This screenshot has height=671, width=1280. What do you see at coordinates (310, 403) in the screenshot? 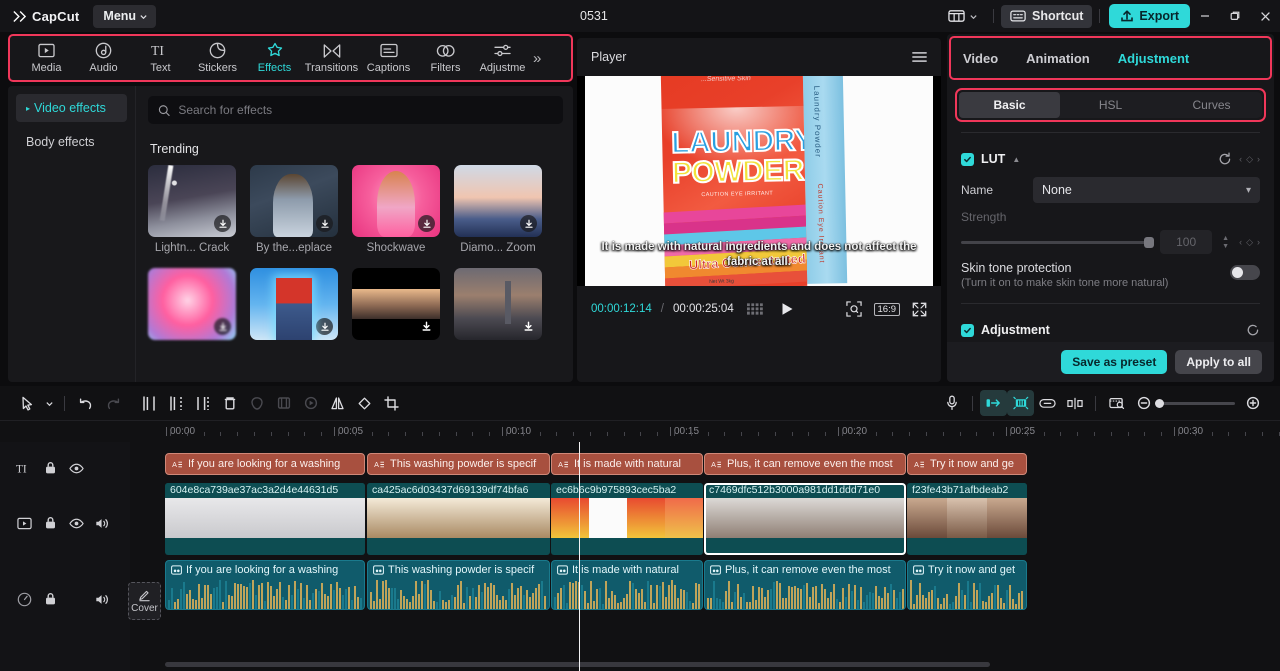
I see `freeze-icon` at bounding box center [310, 403].